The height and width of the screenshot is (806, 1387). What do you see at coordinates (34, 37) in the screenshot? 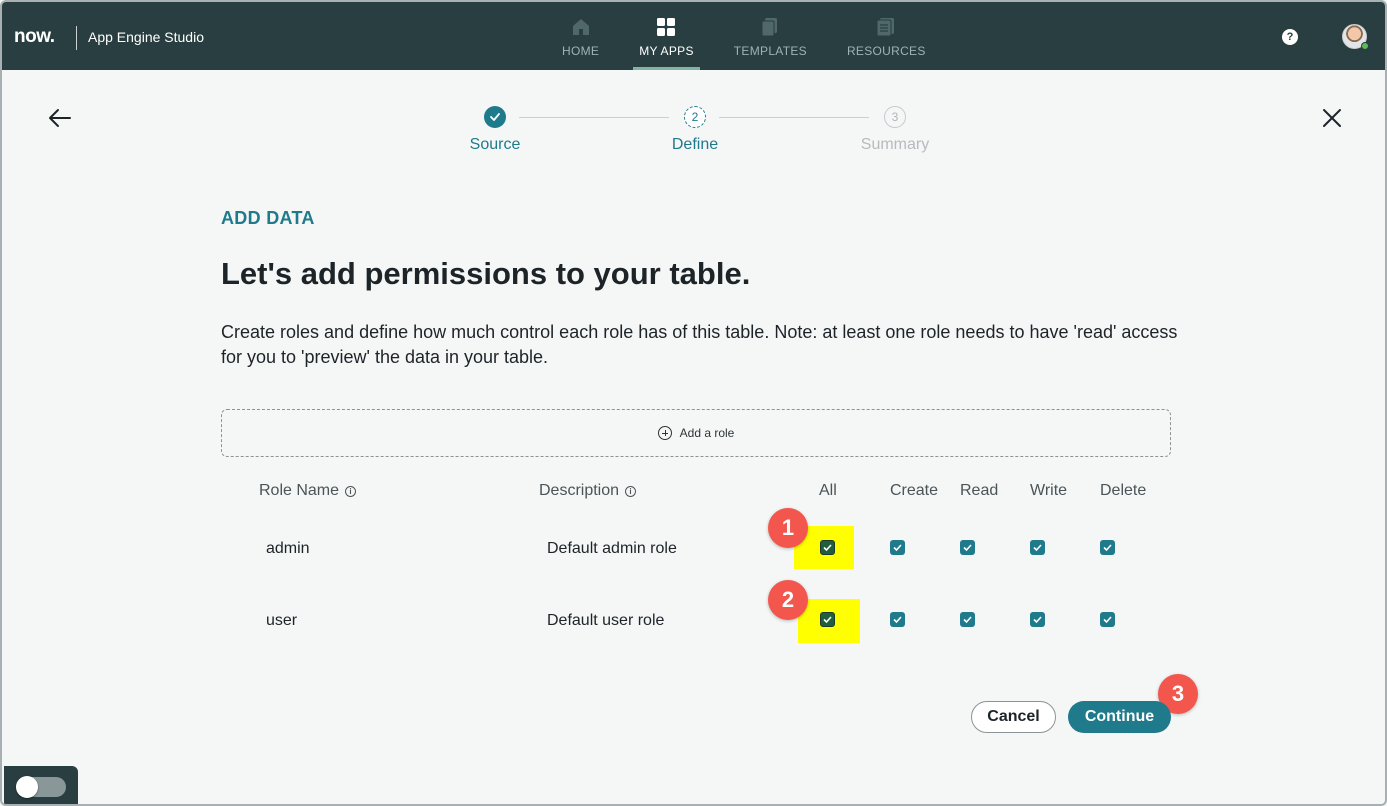
I see `now-logo: now.` at bounding box center [34, 37].